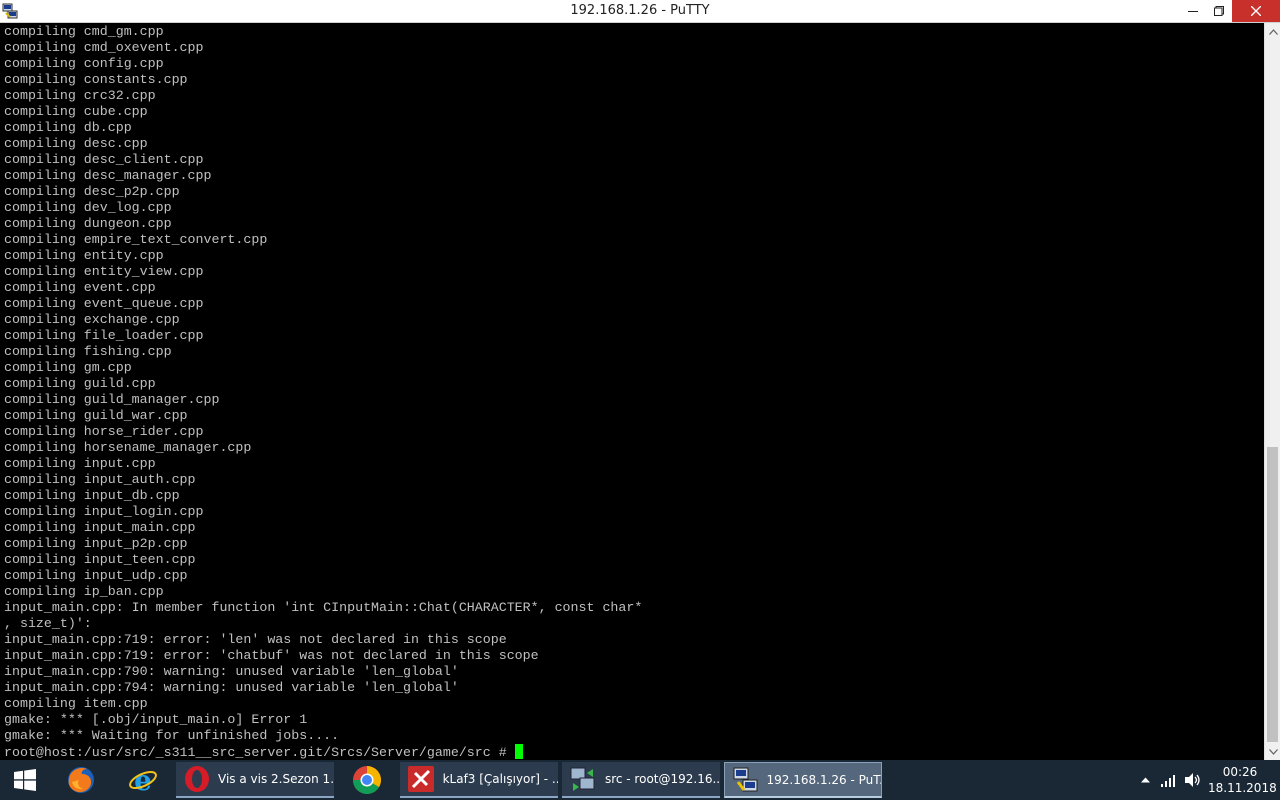 The width and height of the screenshot is (1280, 800). I want to click on winscp-icon, so click(583, 779).